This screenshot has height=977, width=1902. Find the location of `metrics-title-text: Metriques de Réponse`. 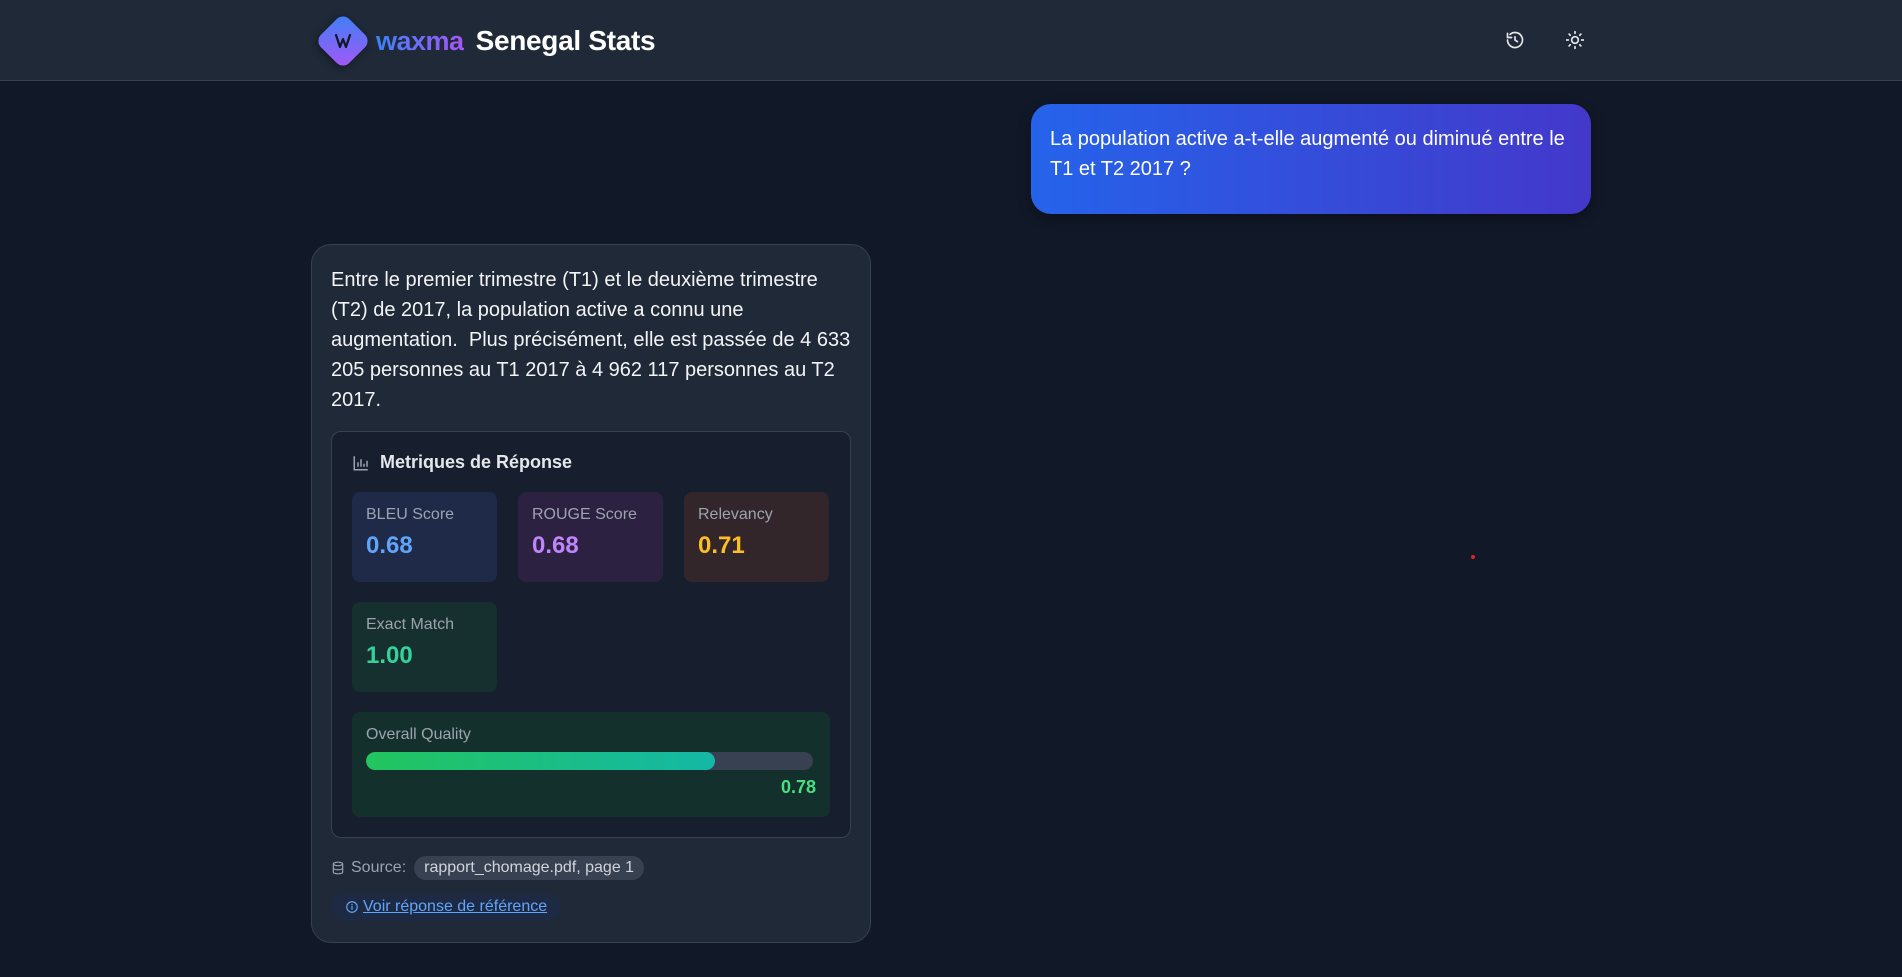

metrics-title-text: Metriques de Réponse is located at coordinates (476, 462).